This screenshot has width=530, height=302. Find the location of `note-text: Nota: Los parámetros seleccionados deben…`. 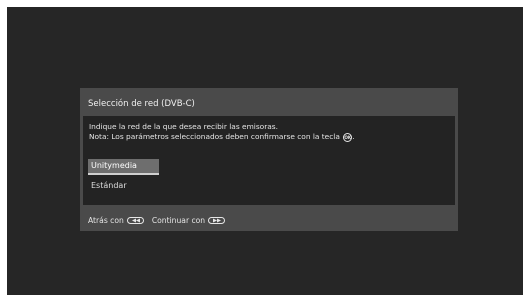

note-text: Nota: Los parámetros seleccionados deben… is located at coordinates (214, 136).